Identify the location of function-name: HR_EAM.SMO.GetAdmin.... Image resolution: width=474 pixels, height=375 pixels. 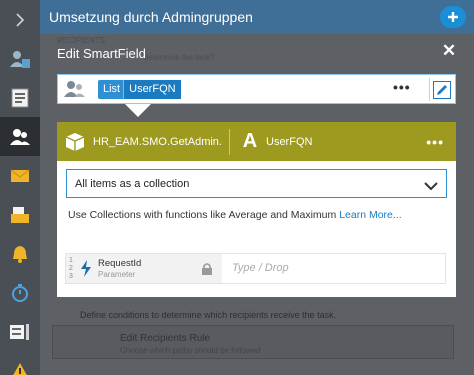
(157, 142).